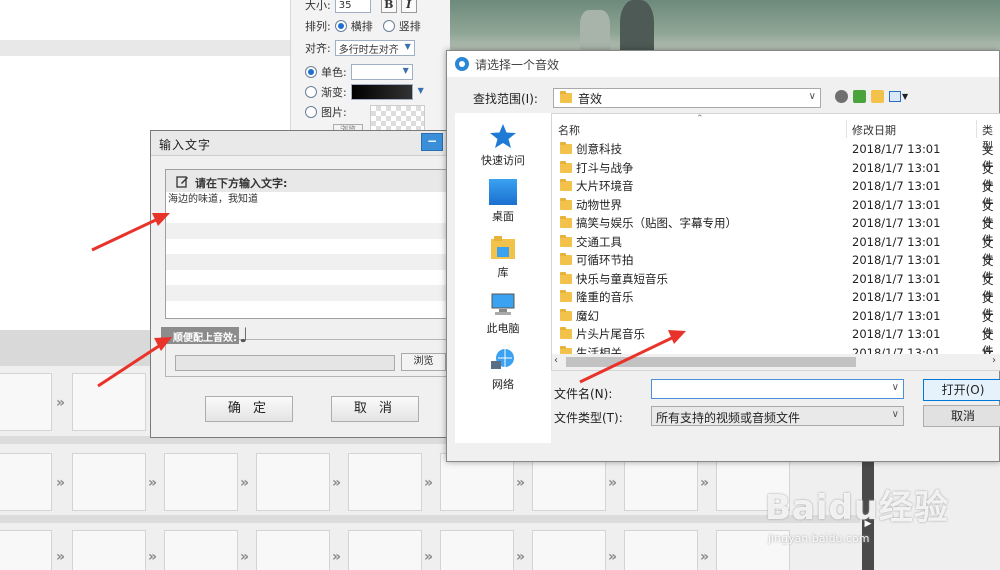 The image size is (1000, 570). I want to click on file-row: 片头片尾音乐 2018/1/7 13:01 文件, so click(776, 341).